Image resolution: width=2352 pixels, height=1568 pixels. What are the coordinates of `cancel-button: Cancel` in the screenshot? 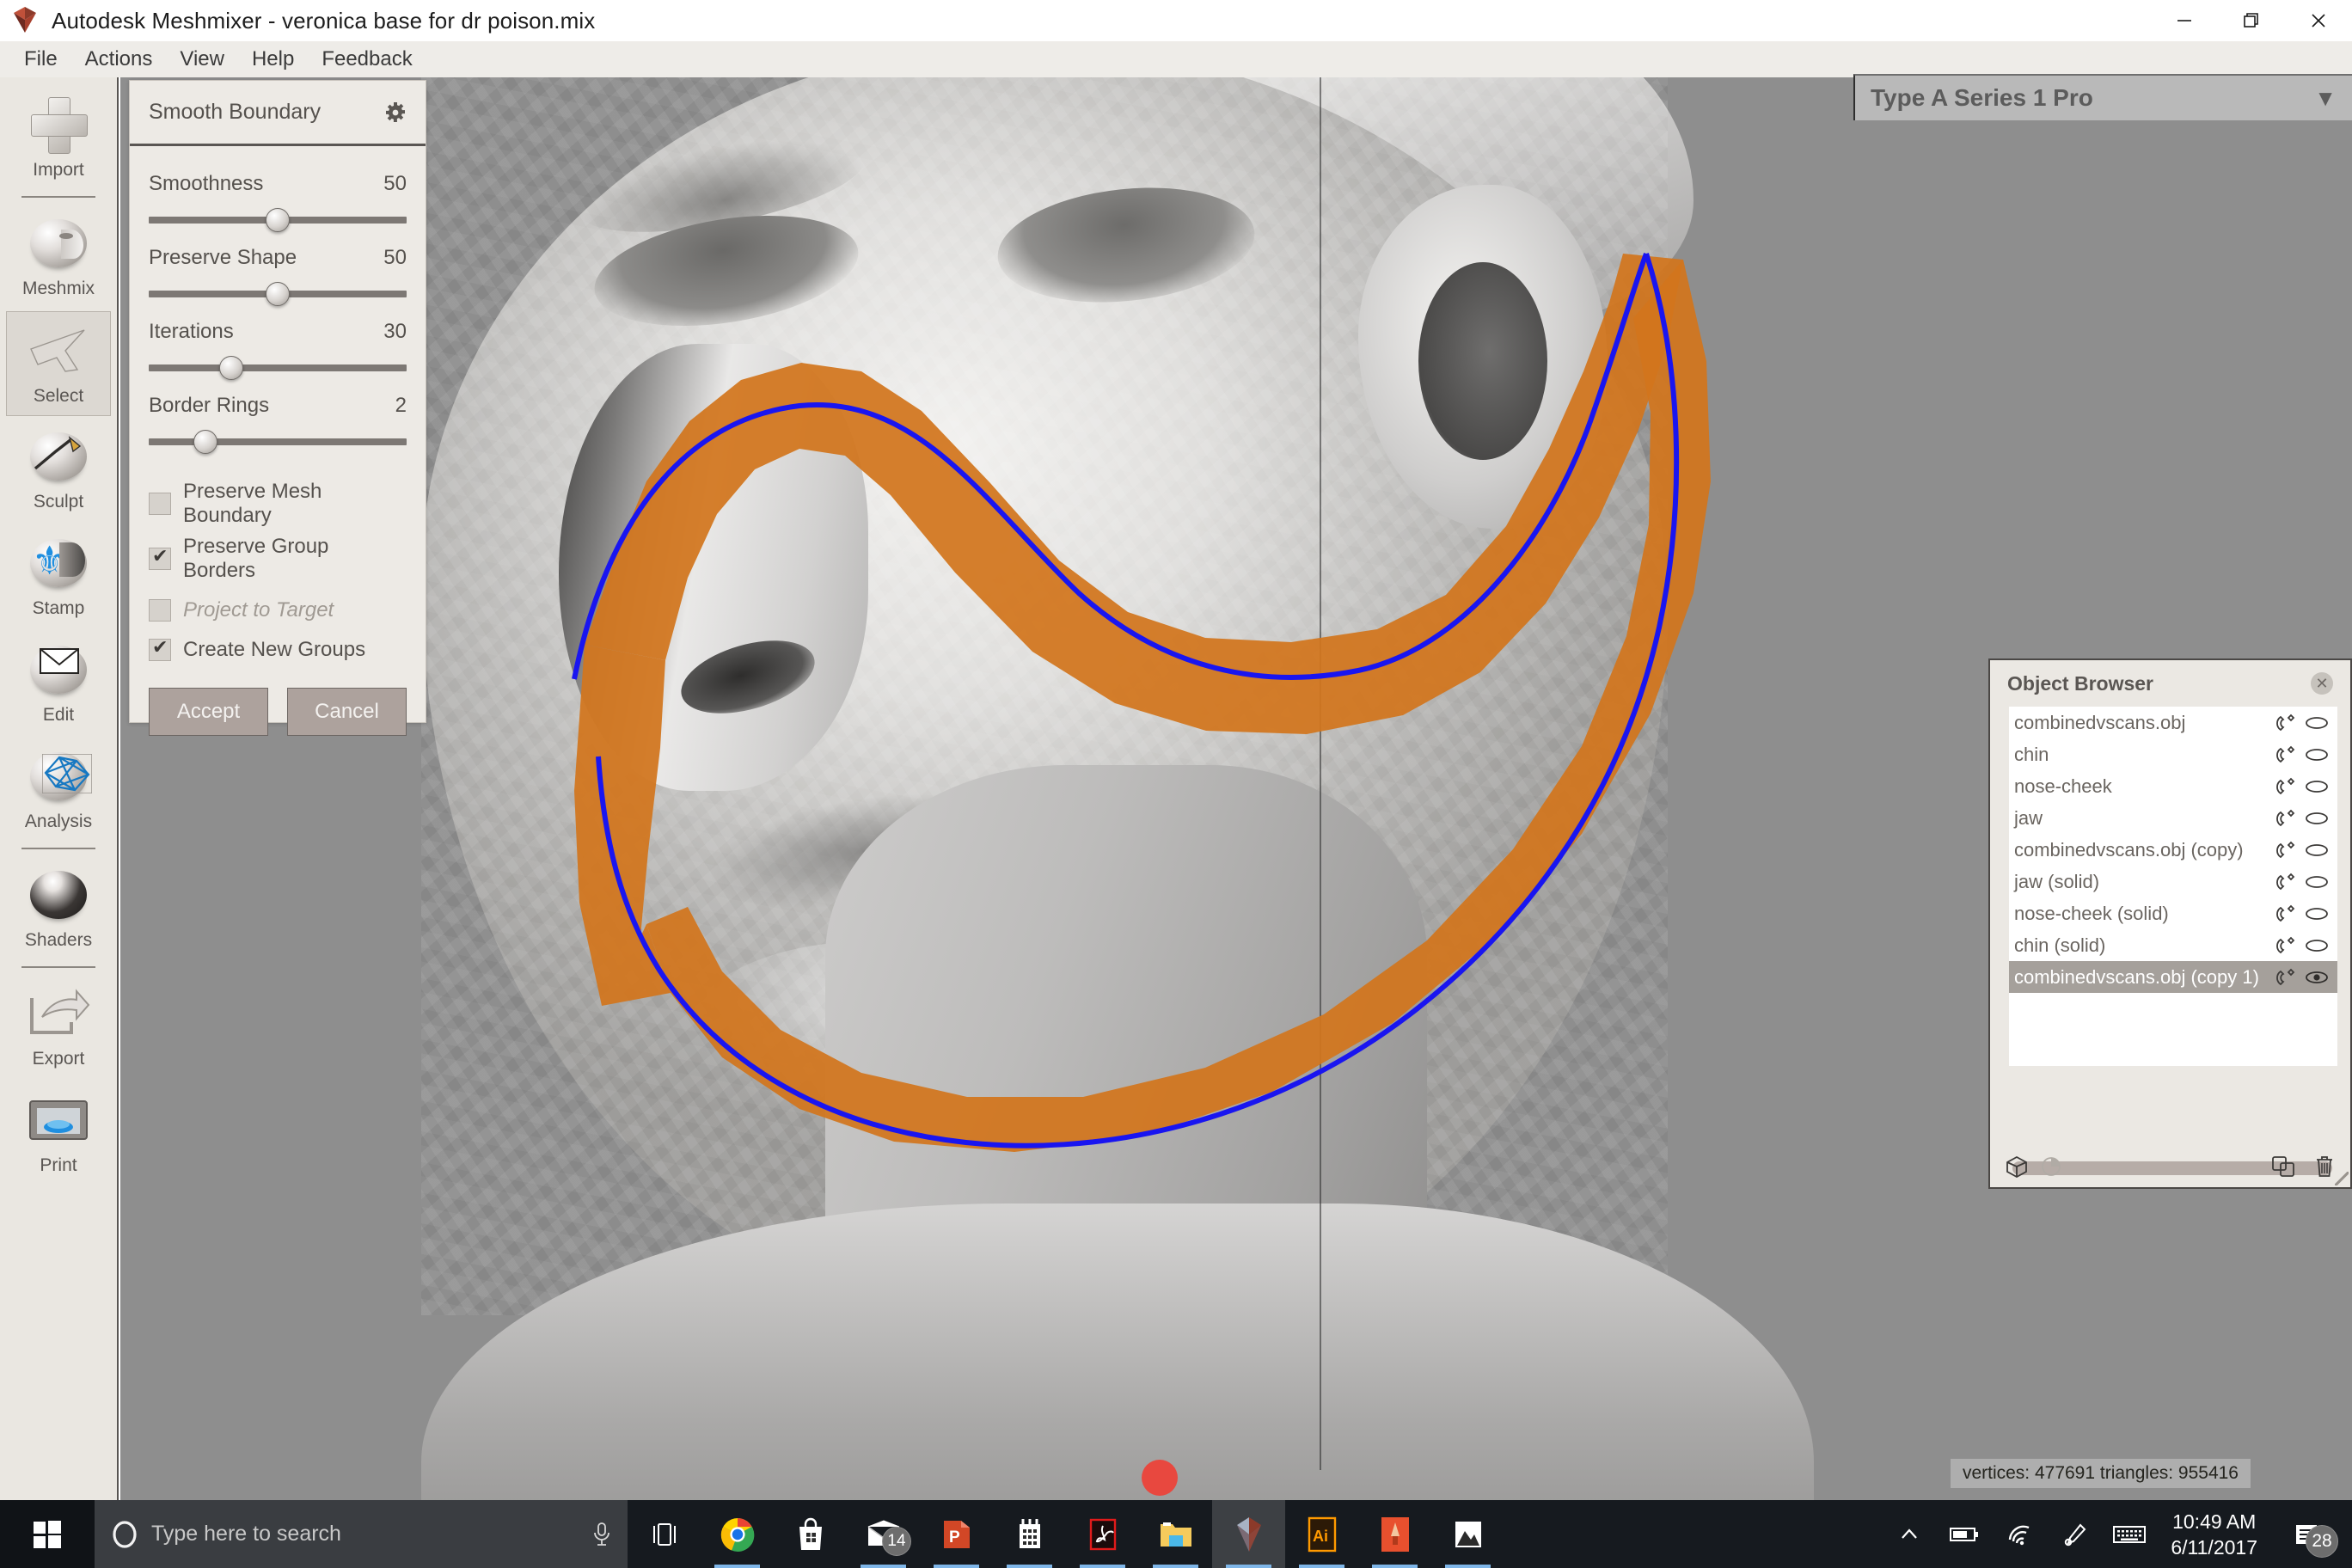 It's located at (347, 712).